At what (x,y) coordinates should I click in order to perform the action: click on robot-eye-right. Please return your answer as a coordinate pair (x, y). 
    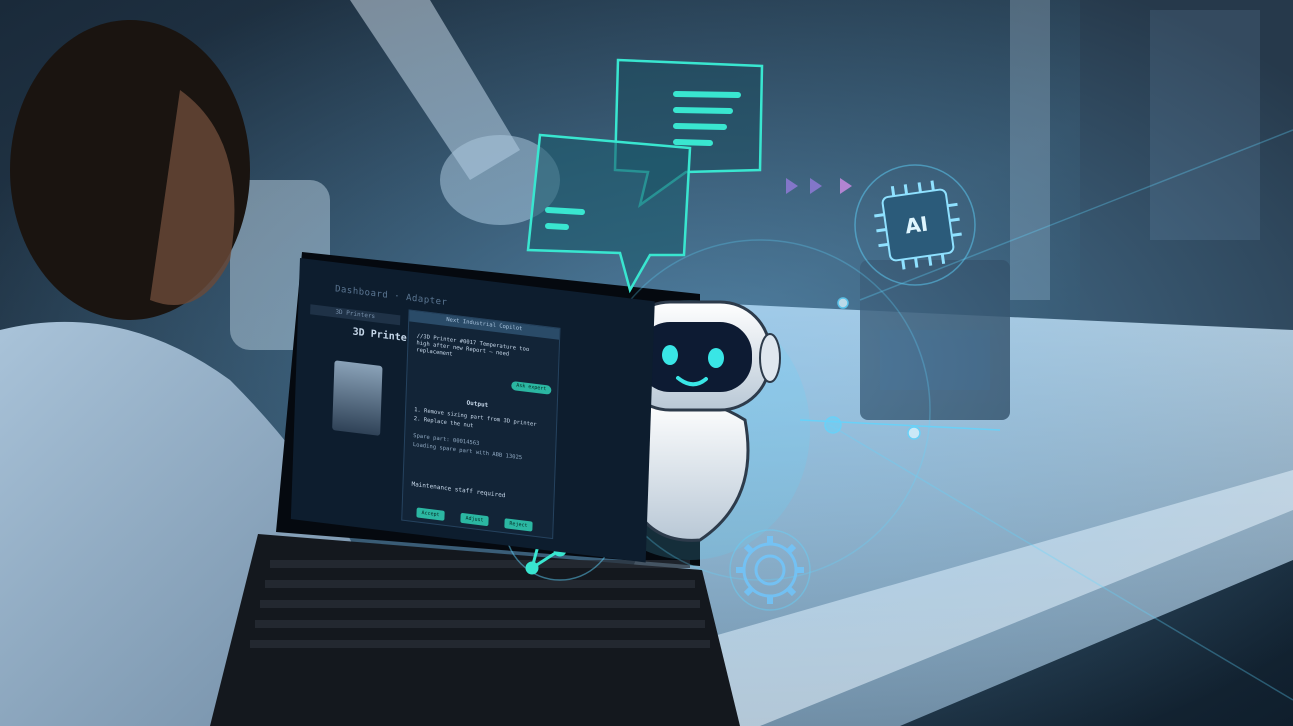
    Looking at the image, I should click on (716, 358).